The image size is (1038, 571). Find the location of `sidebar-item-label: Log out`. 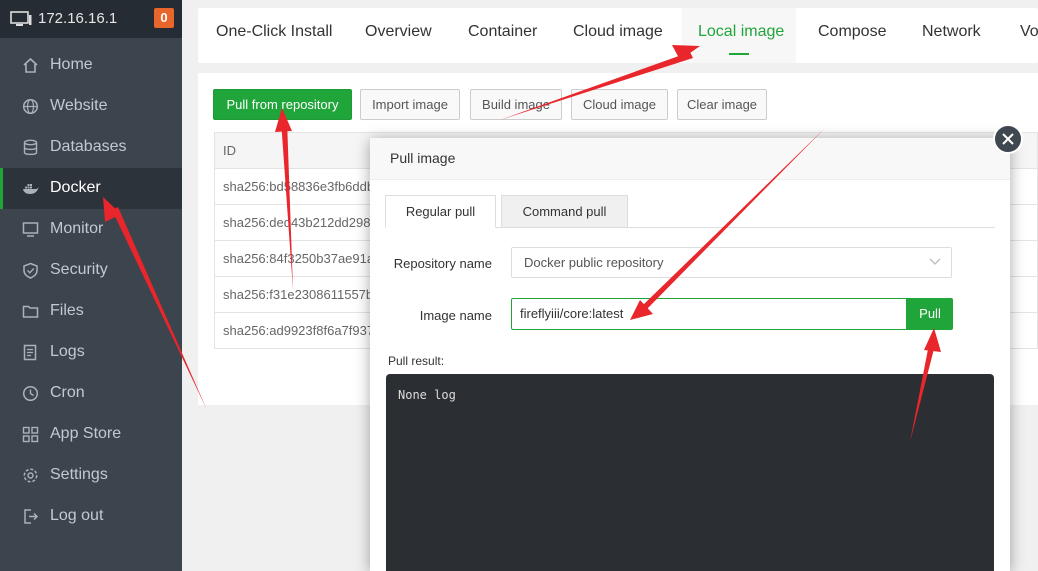

sidebar-item-label: Log out is located at coordinates (77, 515).